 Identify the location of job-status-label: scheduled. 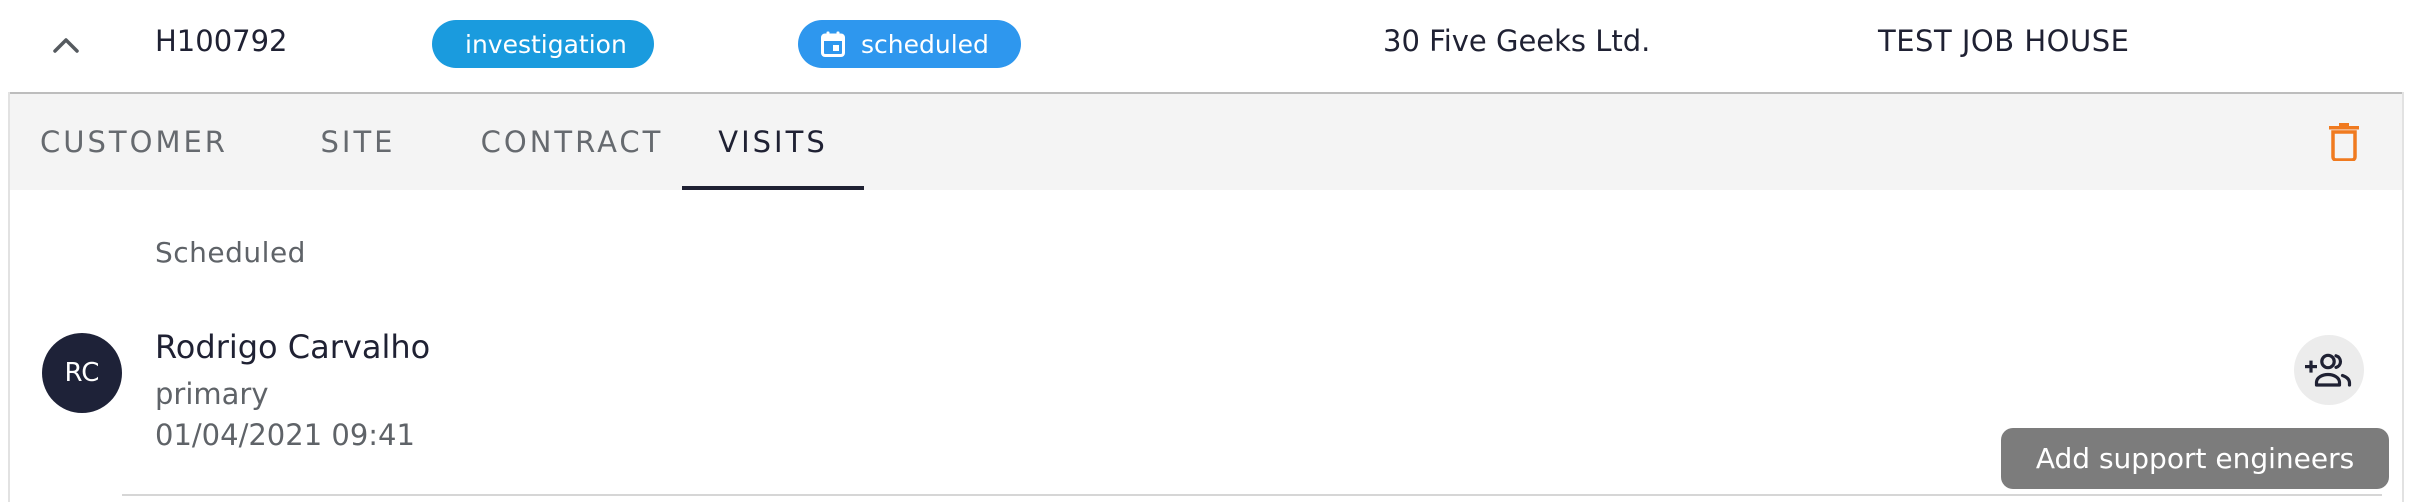
(925, 44).